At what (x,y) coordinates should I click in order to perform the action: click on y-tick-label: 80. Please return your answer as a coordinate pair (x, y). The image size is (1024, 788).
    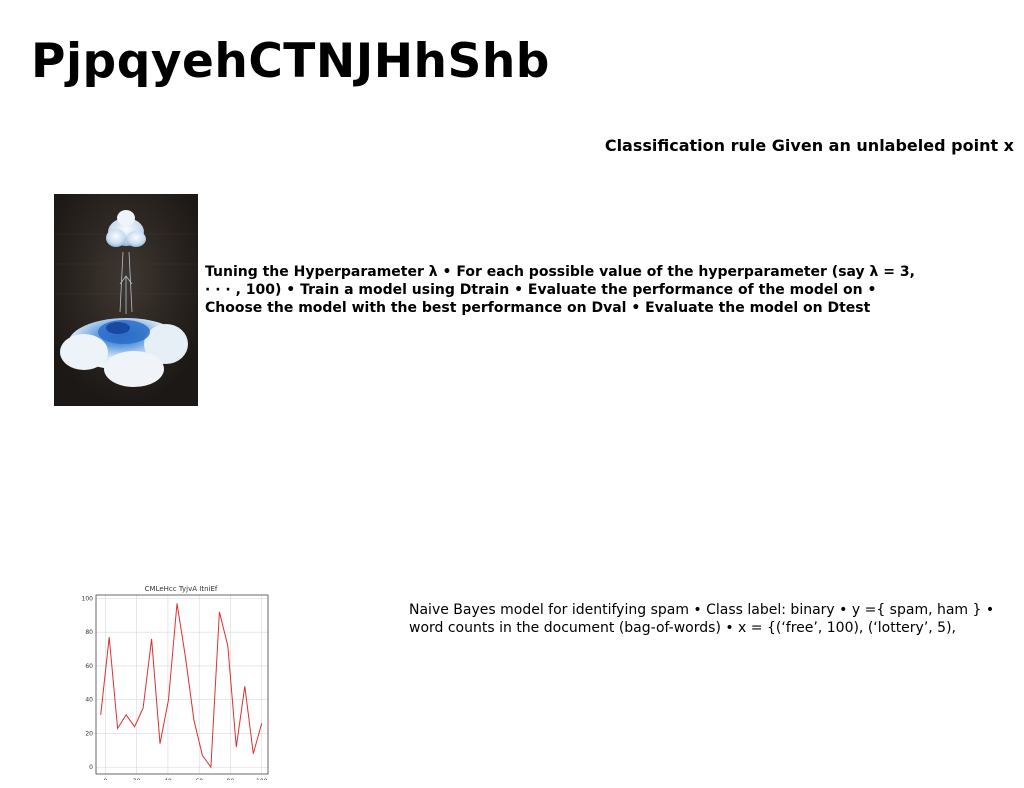
    Looking at the image, I should click on (89, 632).